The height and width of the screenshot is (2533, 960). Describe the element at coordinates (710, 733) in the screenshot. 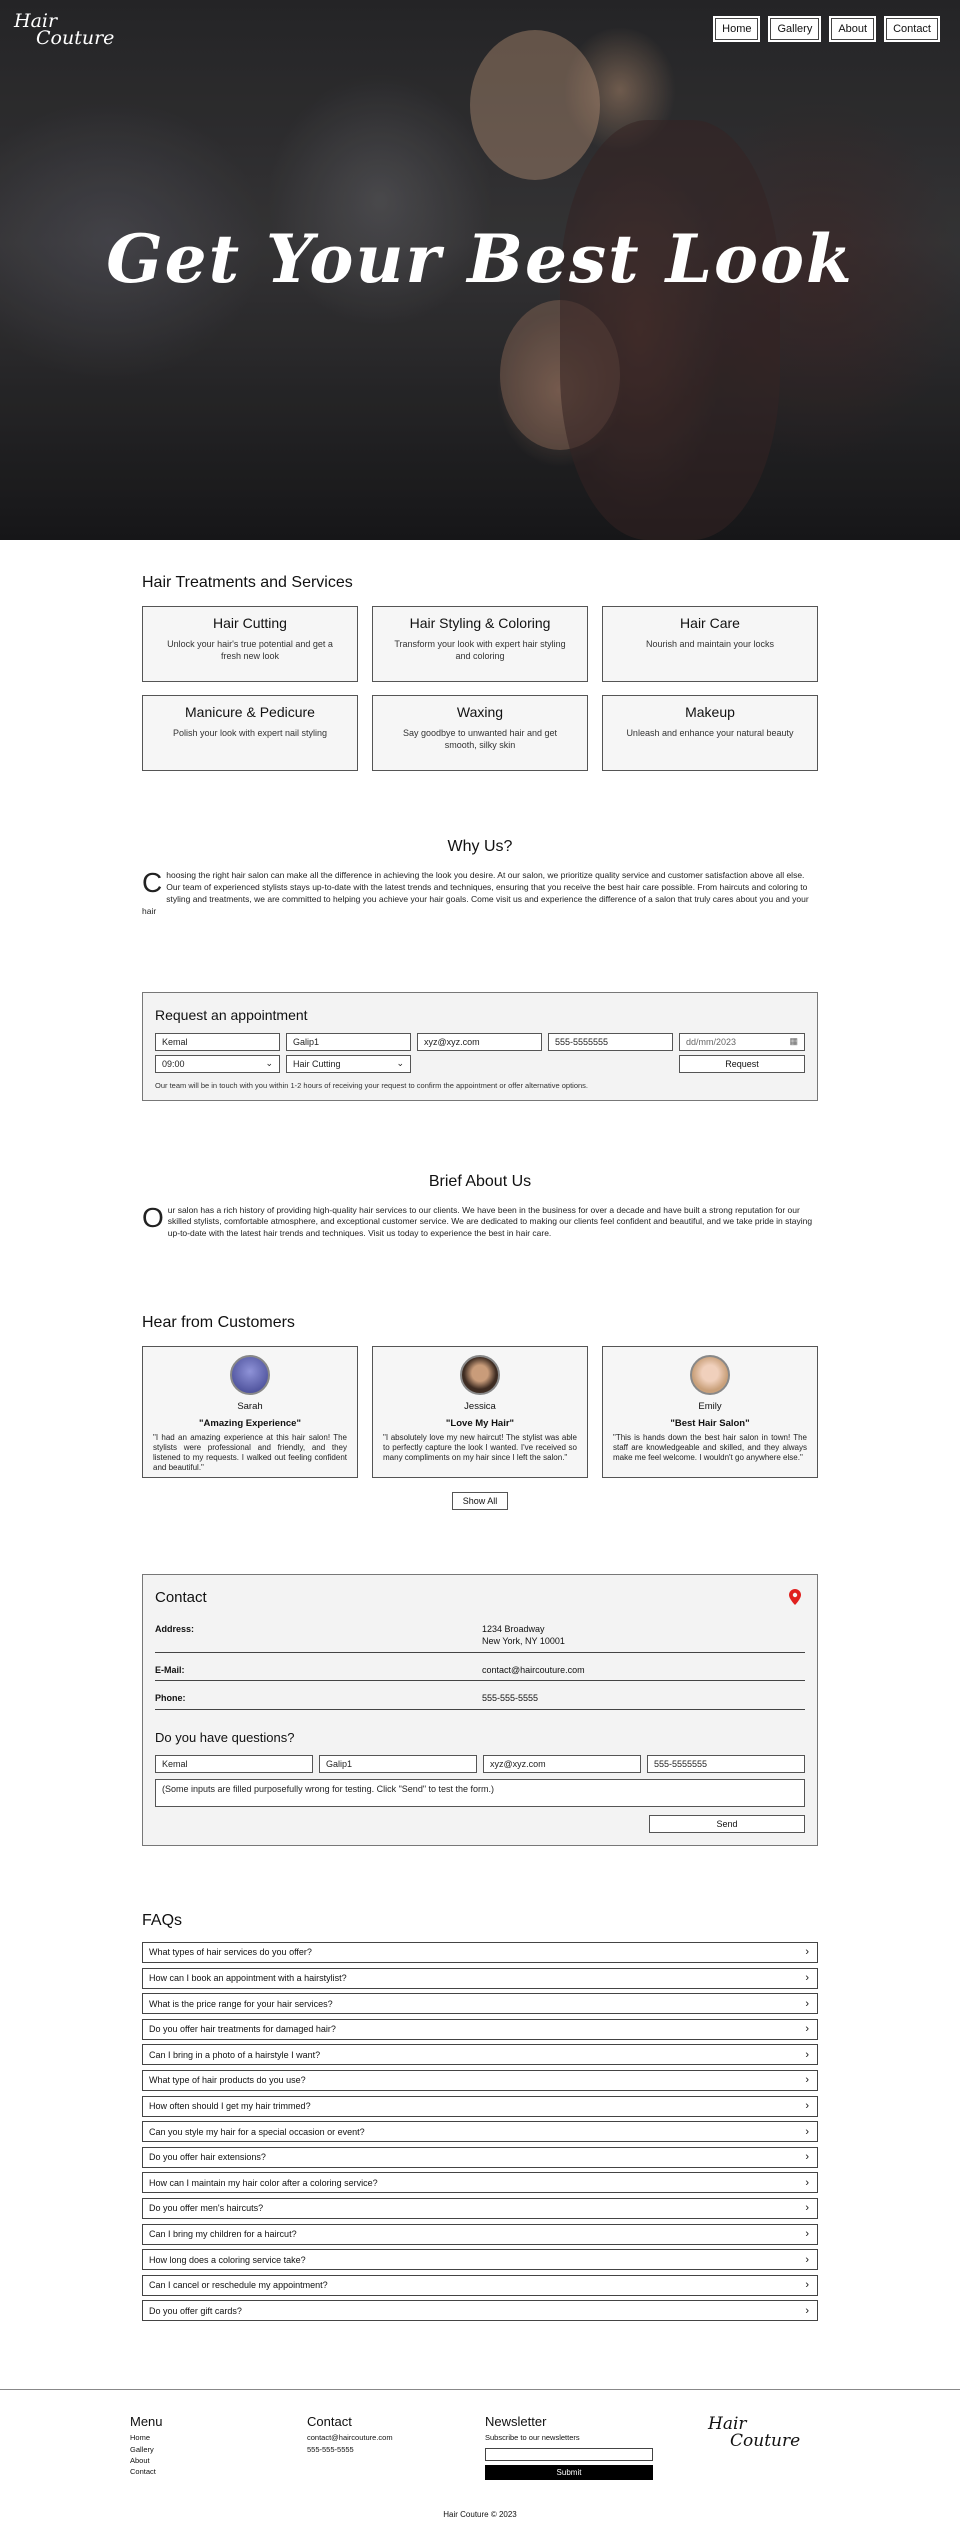

I see `service-desc: Unleash and enhance your natural beauty` at that location.